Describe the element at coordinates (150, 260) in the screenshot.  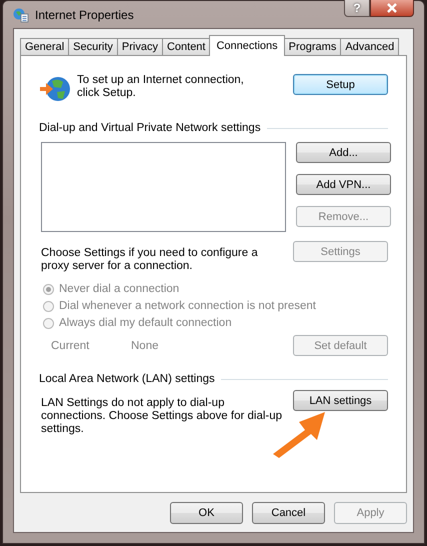
I see `proxy-instructions: Choose Settings if you need to configure a proxy server for a connection.` at that location.